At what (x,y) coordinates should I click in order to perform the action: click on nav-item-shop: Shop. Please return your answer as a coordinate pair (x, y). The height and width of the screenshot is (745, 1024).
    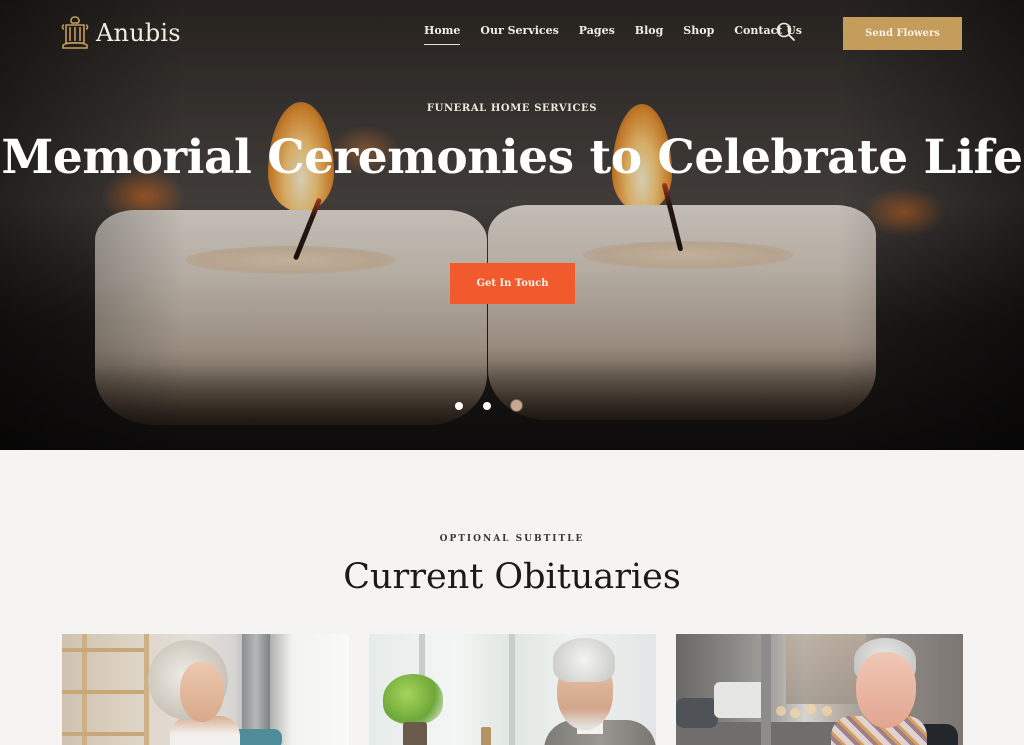
    Looking at the image, I should click on (698, 30).